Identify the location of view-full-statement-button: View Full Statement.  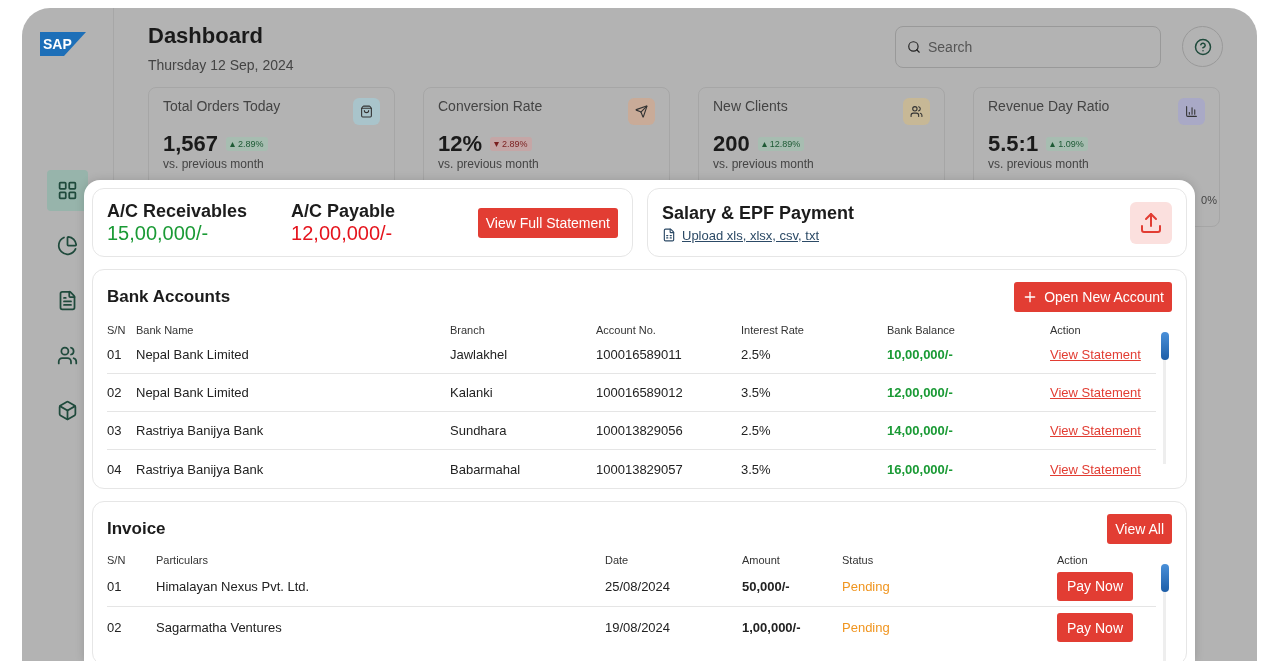
(547, 222).